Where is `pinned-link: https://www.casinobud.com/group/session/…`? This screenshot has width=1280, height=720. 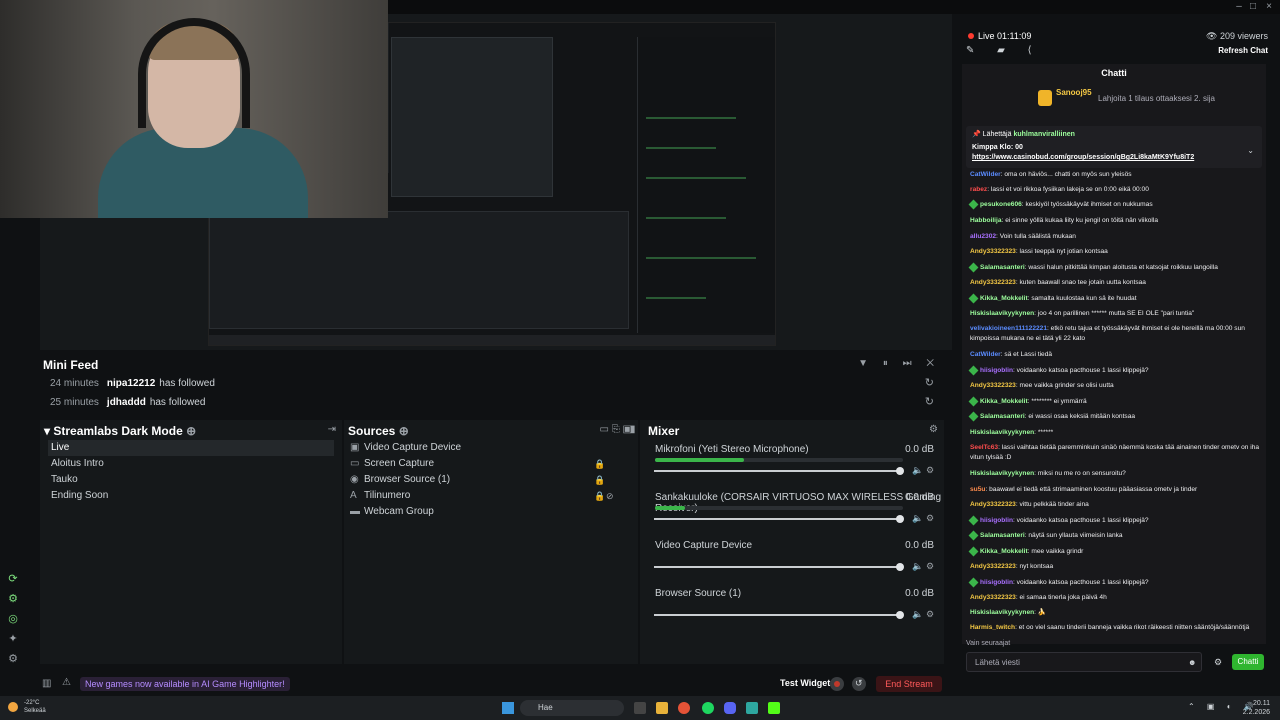 pinned-link: https://www.casinobud.com/group/session/… is located at coordinates (1083, 157).